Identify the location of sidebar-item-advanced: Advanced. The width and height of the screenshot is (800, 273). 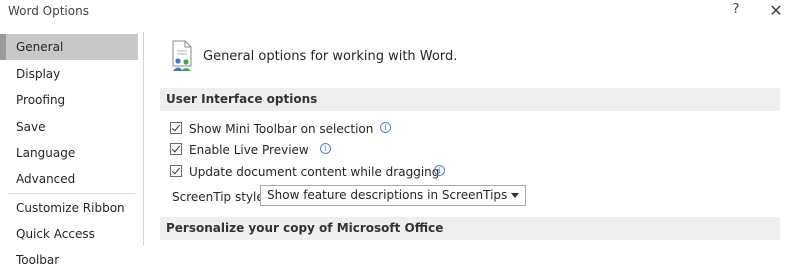
(69, 179).